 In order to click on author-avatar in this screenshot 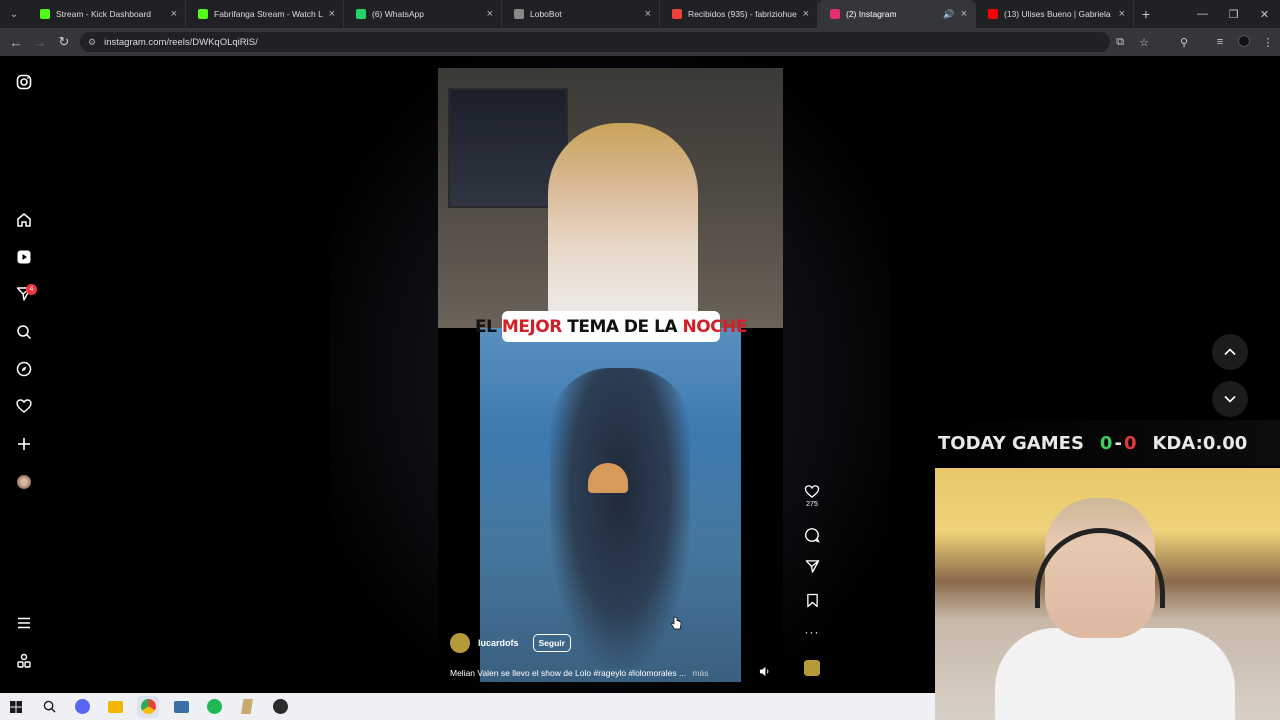, I will do `click(460, 643)`.